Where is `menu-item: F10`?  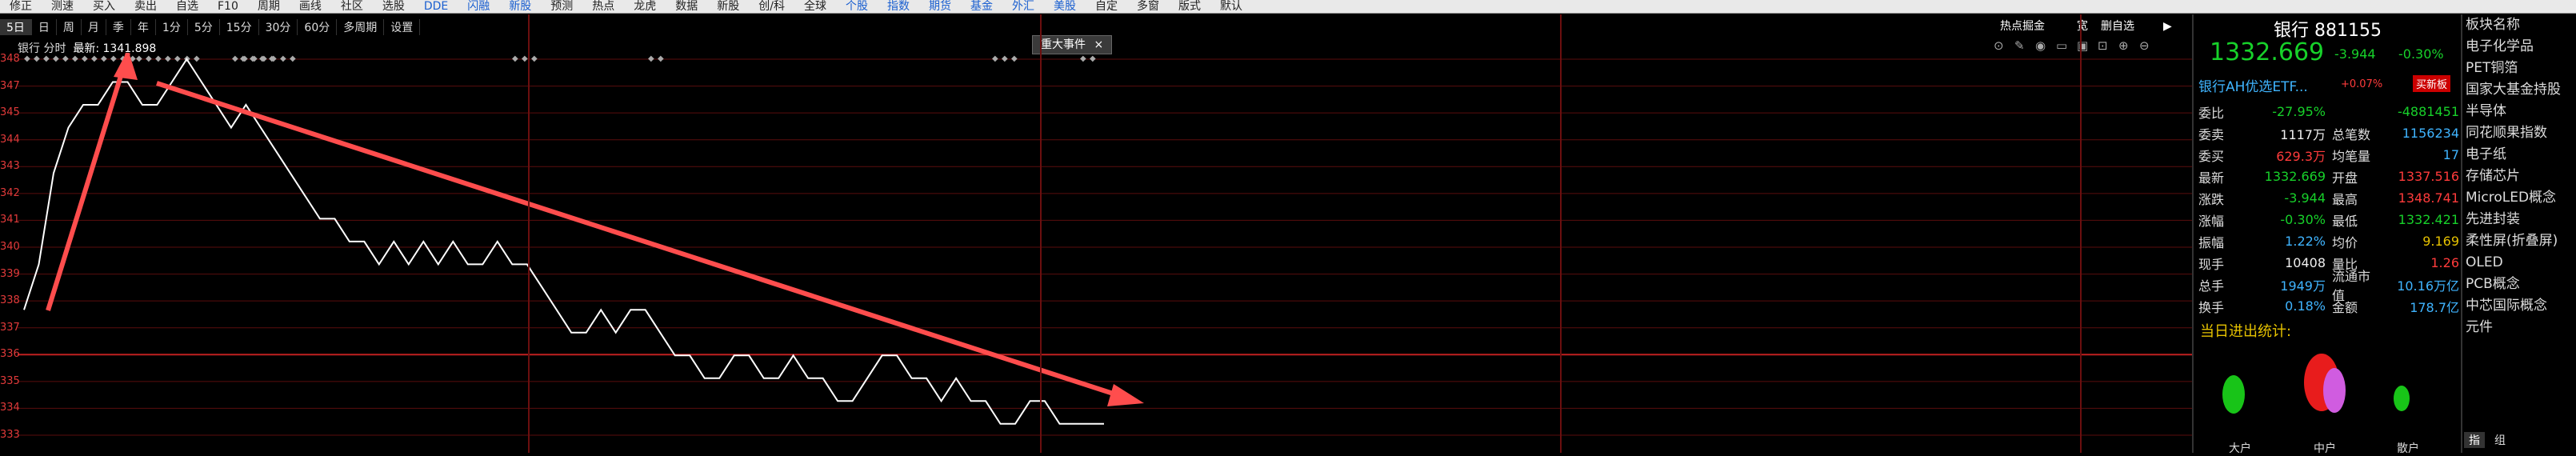 menu-item: F10 is located at coordinates (228, 6).